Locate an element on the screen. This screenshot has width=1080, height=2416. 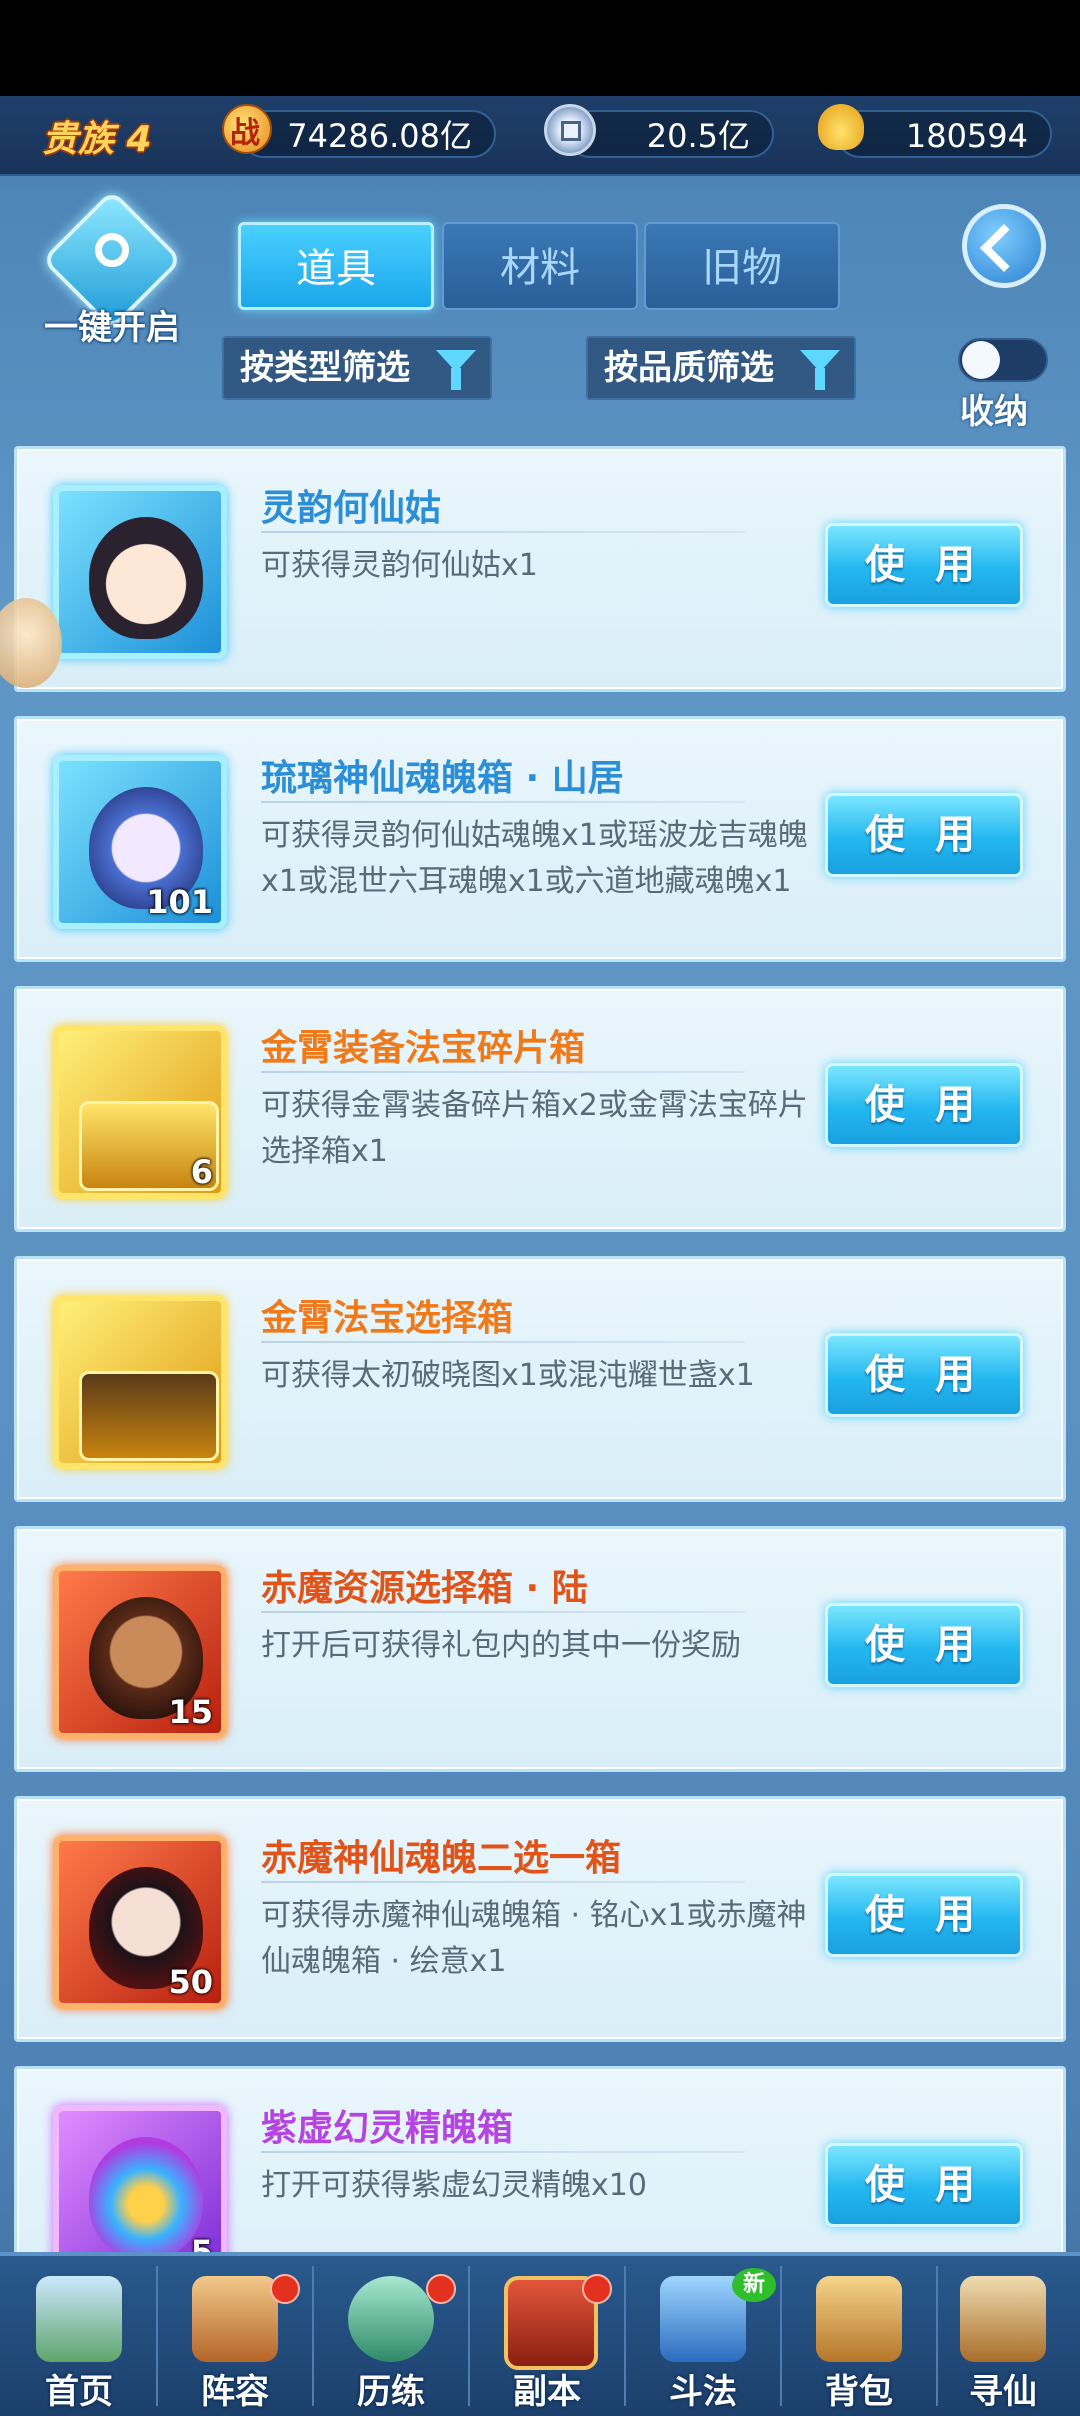
item-description: 可获得太初破晓图x1或混沌耀世盏x1 is located at coordinates (508, 1375).